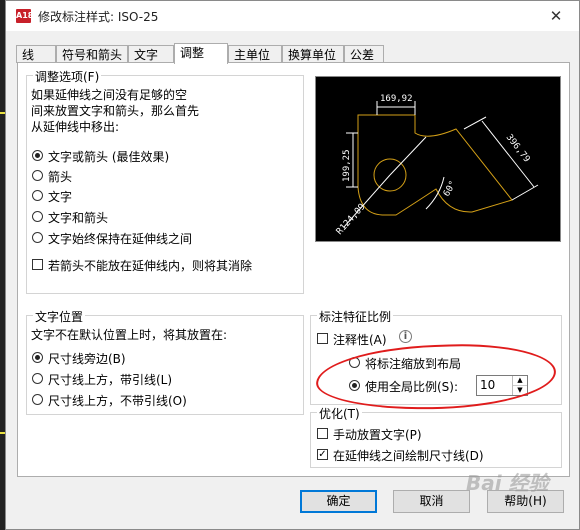  I want to click on preview-dim-text: 199,25, so click(347, 165).